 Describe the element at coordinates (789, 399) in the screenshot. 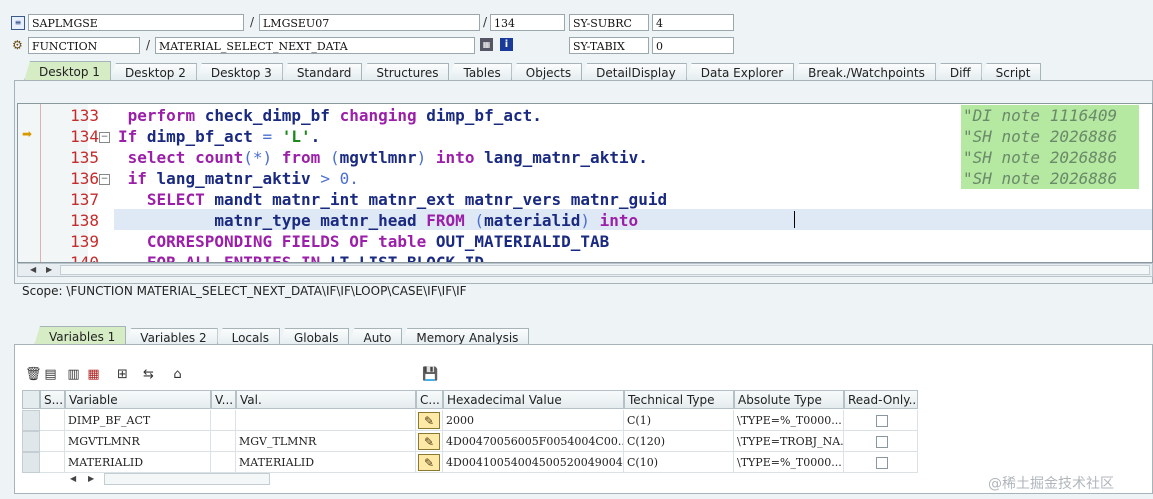

I see `col-header-absolute-type: Absolute Type` at that location.